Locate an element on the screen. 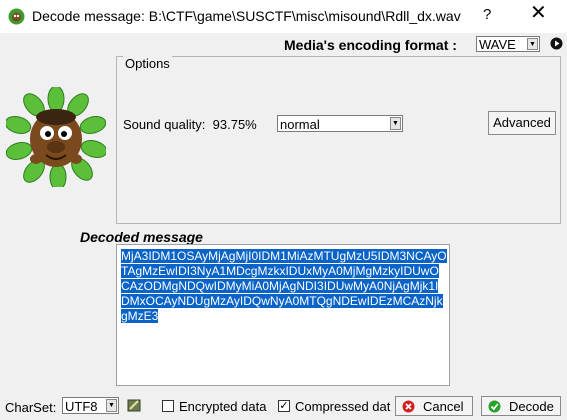 This screenshot has height=420, width=567. close-button: ✕ is located at coordinates (538, 13).